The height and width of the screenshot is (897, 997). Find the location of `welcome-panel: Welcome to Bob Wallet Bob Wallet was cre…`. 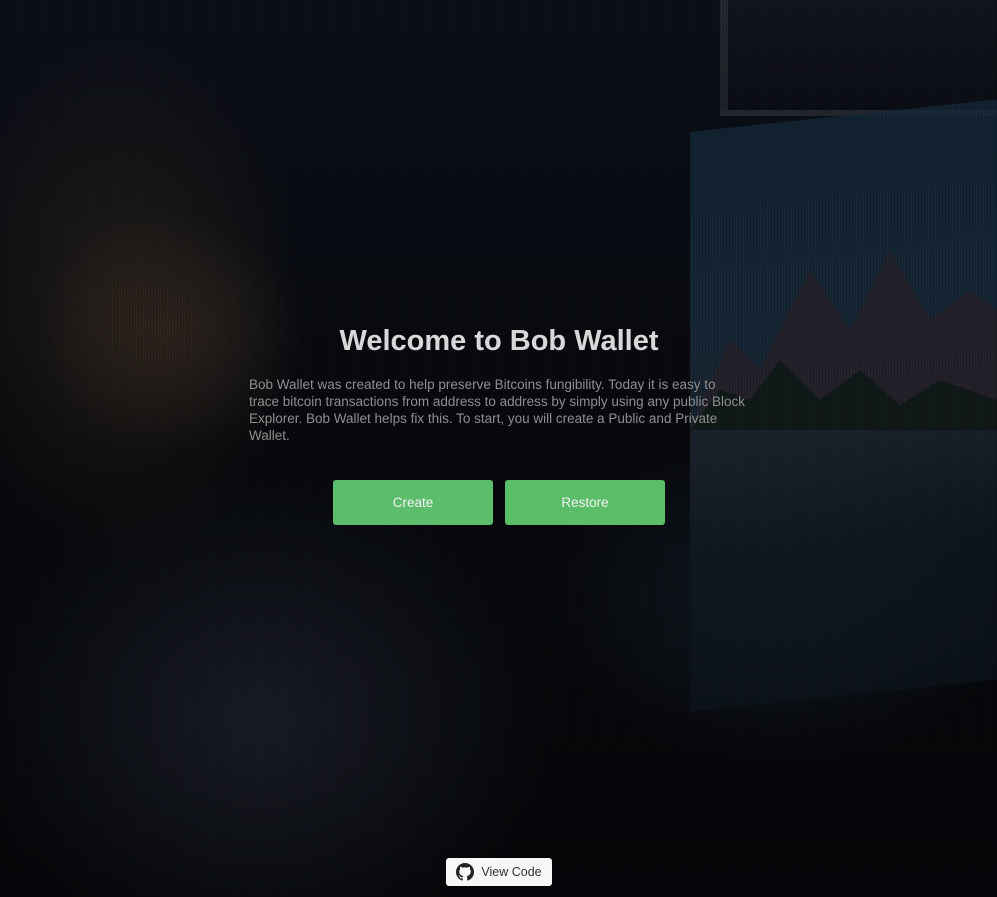

welcome-panel: Welcome to Bob Wallet Bob Wallet was cre… is located at coordinates (499, 423).